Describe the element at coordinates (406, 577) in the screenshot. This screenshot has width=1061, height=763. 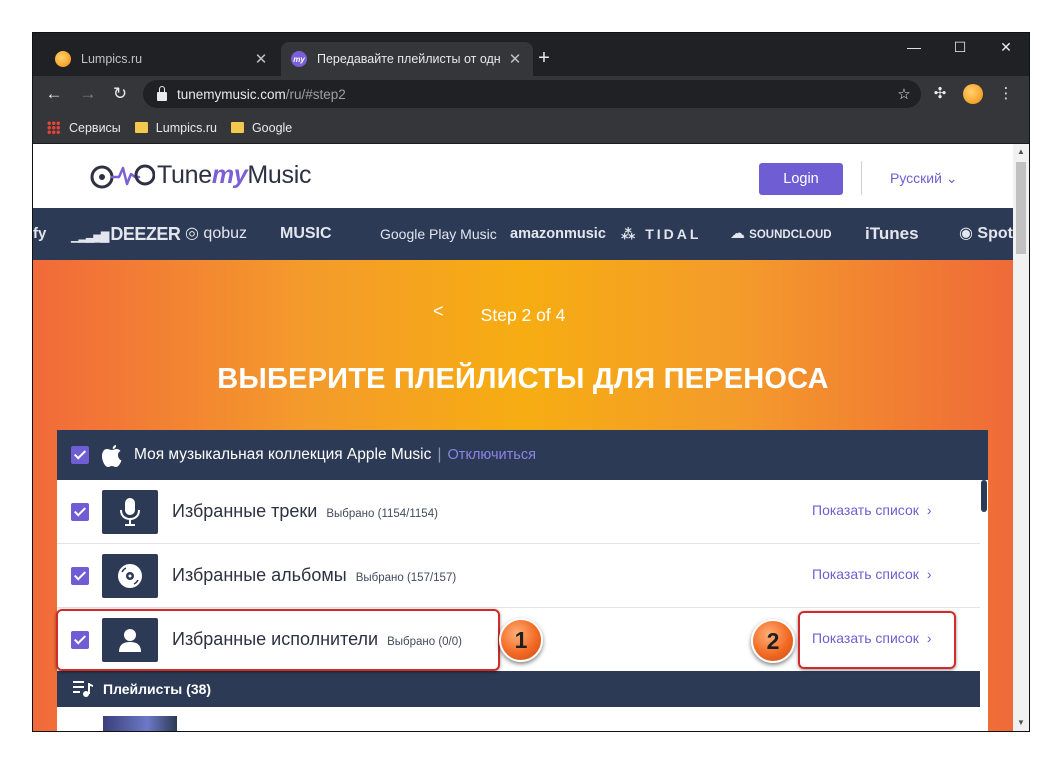
I see `row-selected-count: Выбрано (157/157)` at that location.